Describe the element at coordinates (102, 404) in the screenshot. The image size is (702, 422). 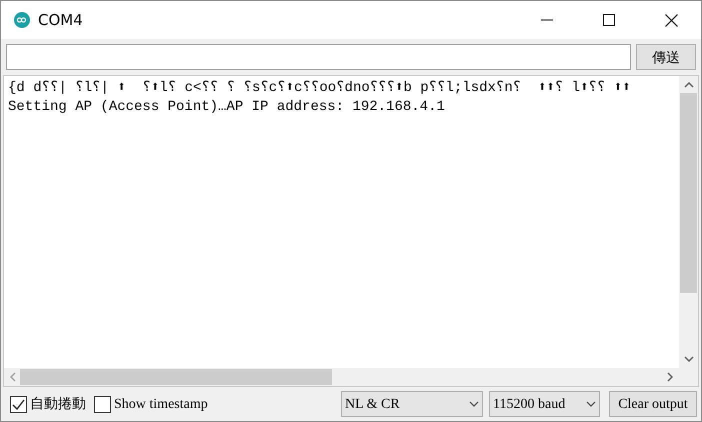
I see `timestamp-checkbox` at that location.